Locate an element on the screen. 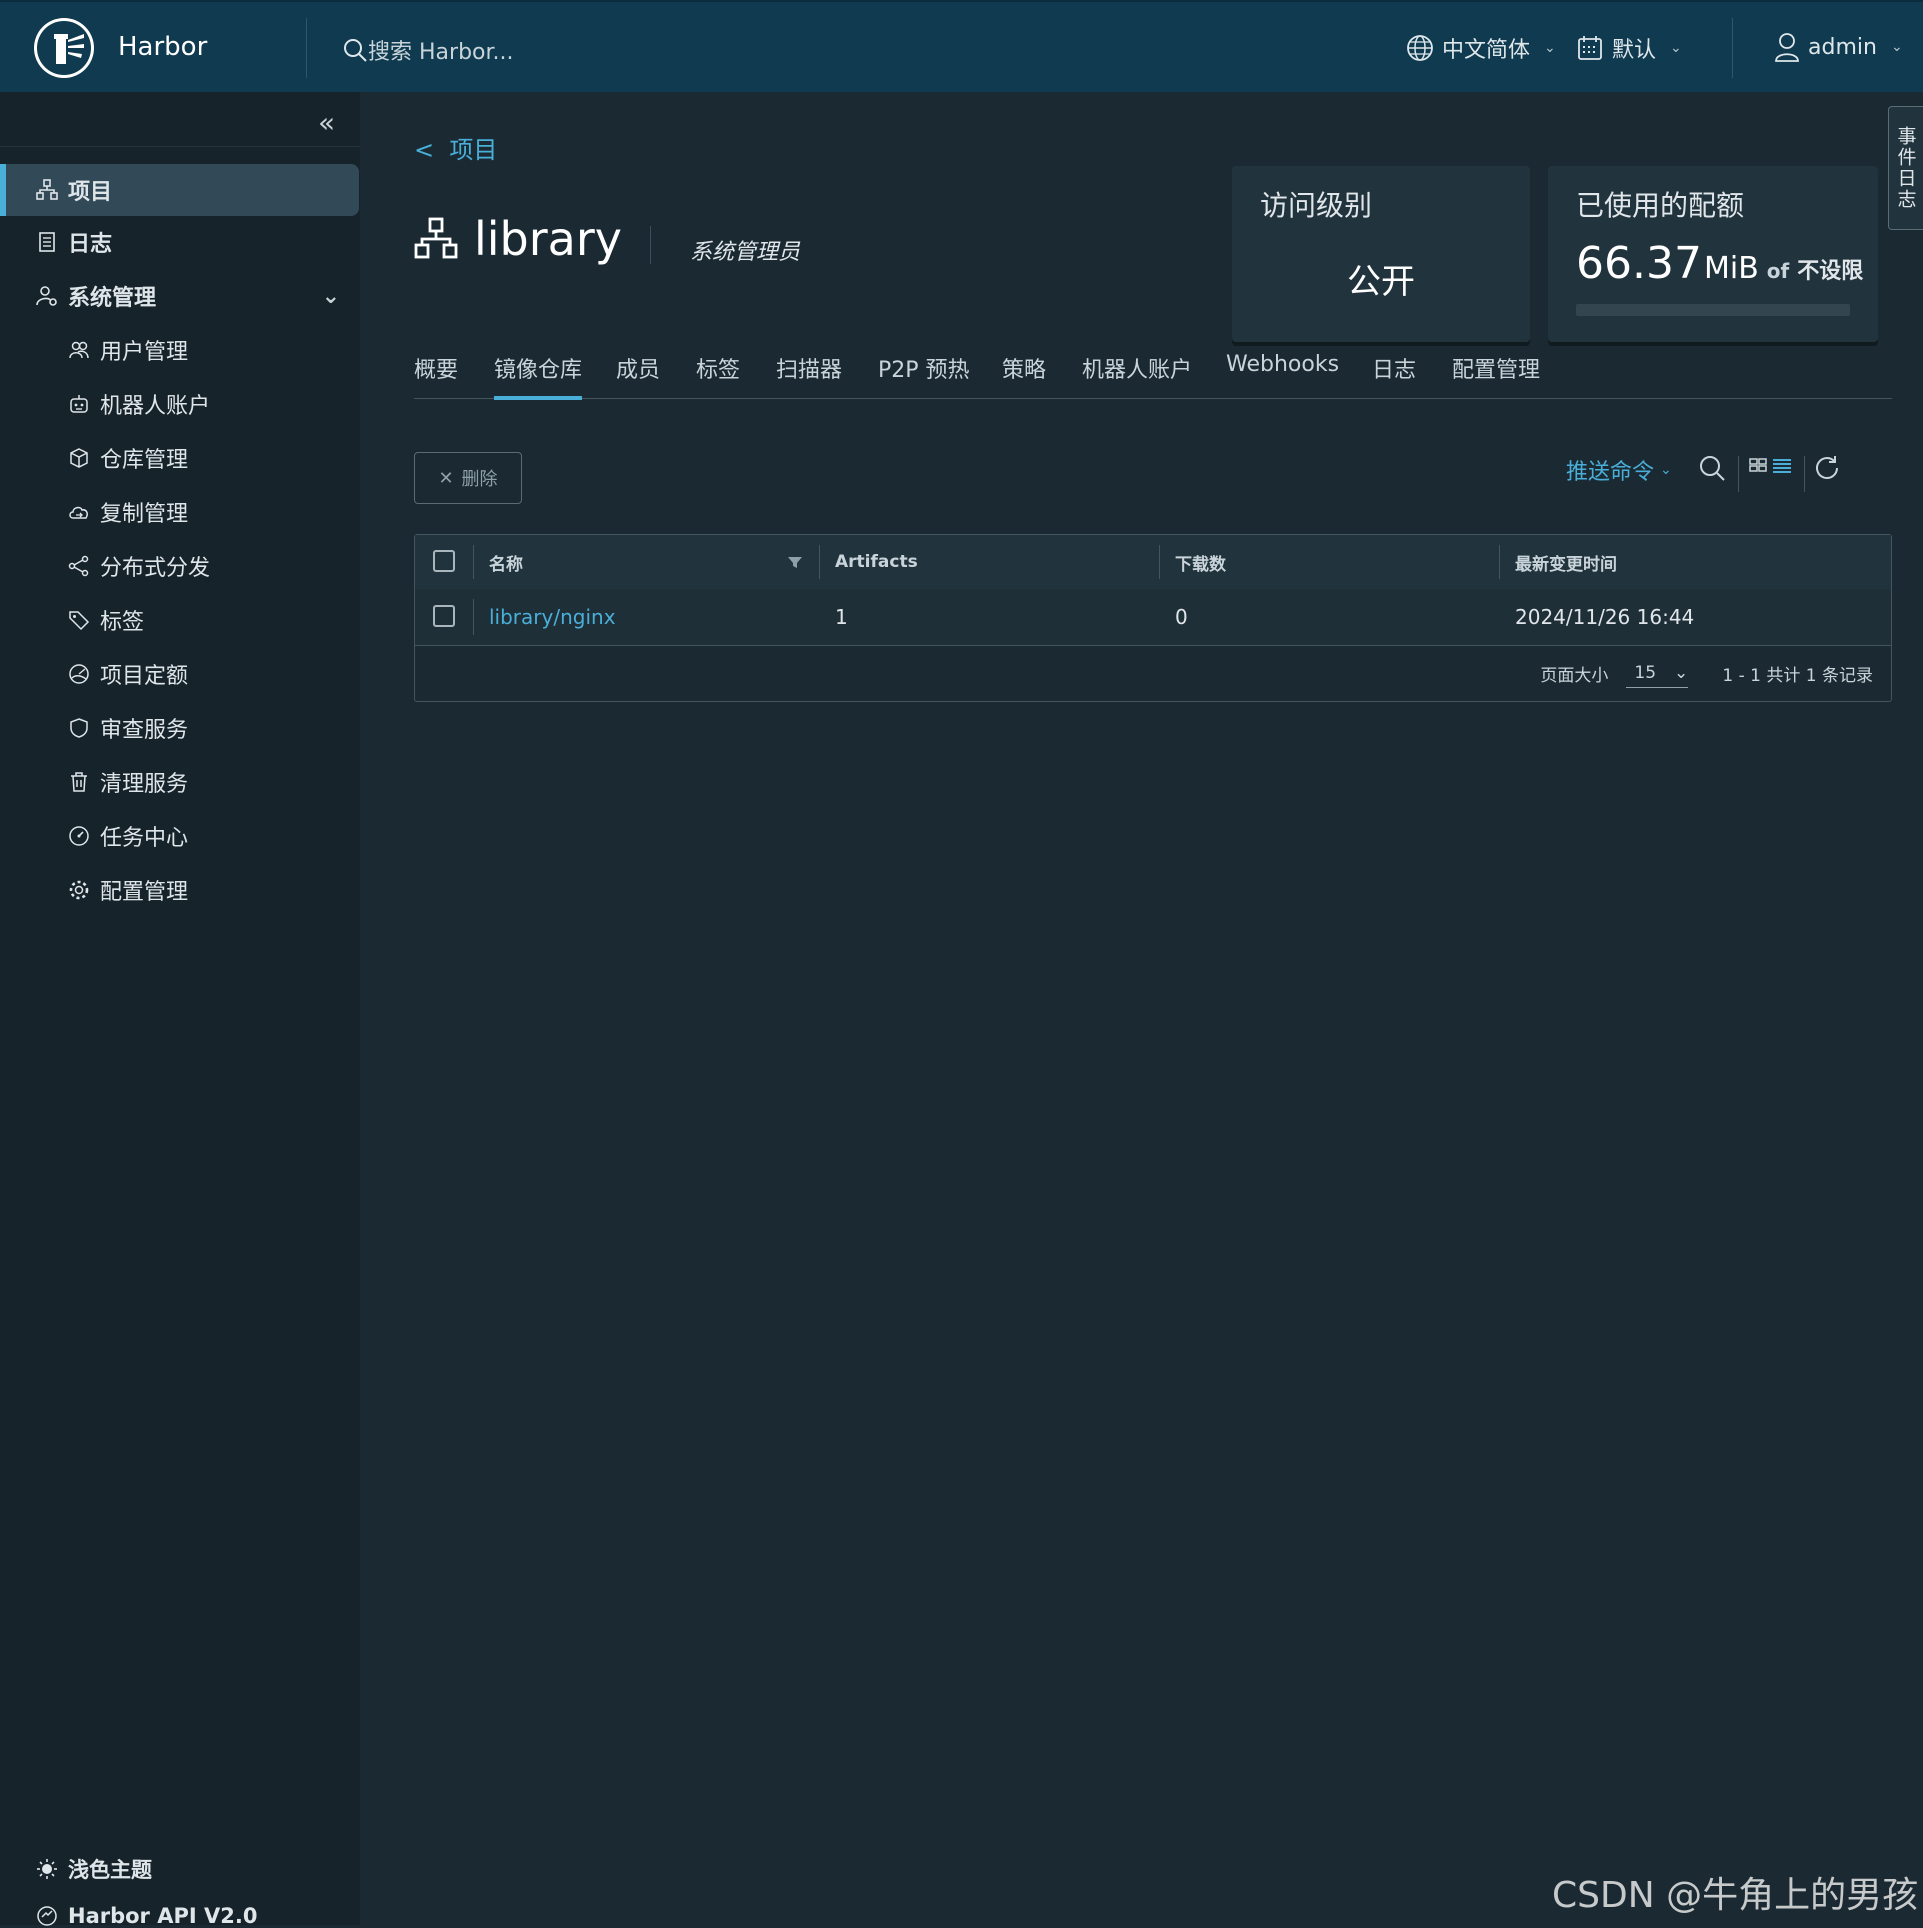 Image resolution: width=1923 pixels, height=1928 pixels. tab-p2p-preheat: P2P 预热 is located at coordinates (924, 374).